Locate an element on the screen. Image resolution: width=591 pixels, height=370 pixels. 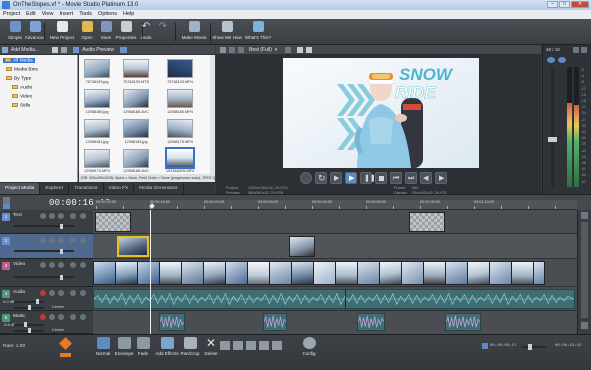
next-frame-button: ▶ is located at coordinates (441, 178).